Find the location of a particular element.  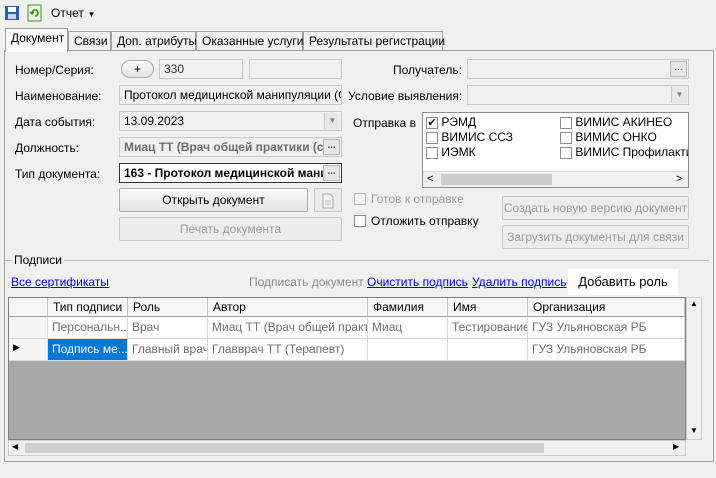

open-document-button: Открыть документ is located at coordinates (213, 200).